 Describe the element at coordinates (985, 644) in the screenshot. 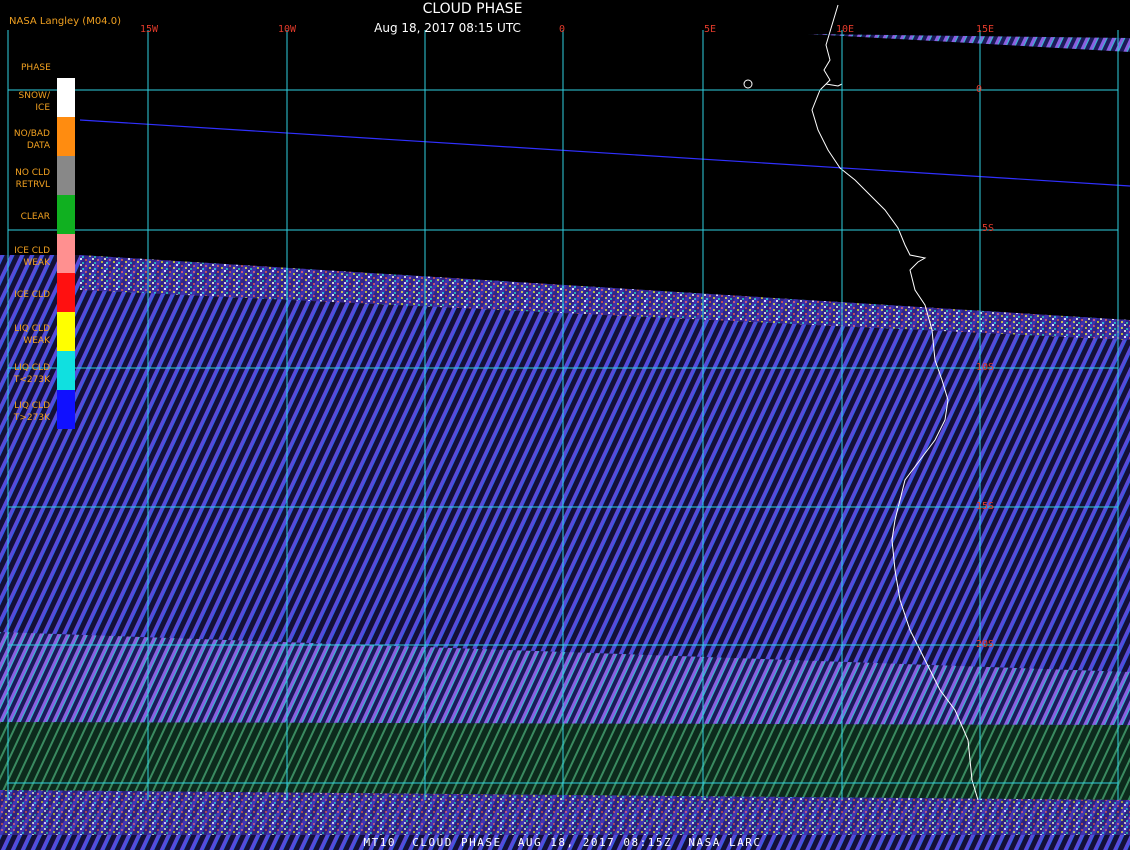

I see `lat-label-20s: 20S` at that location.